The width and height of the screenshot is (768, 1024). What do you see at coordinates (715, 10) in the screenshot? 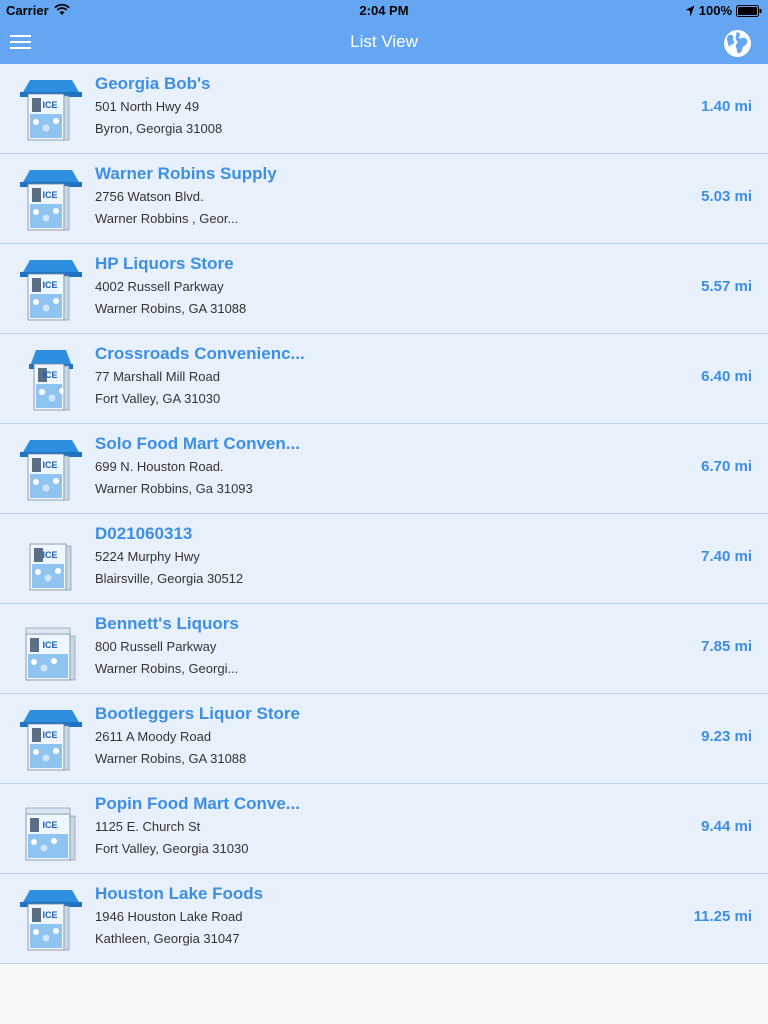
I see `battery-percent: 100%` at bounding box center [715, 10].